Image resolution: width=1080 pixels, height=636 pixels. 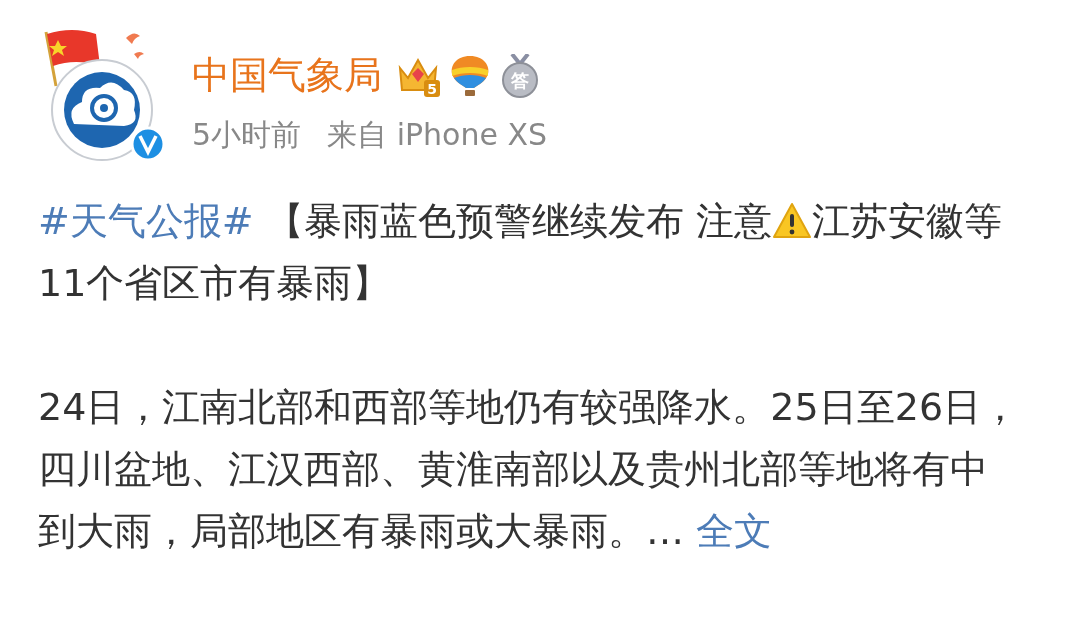 I want to click on full-text-link: 全文, so click(x=734, y=531).